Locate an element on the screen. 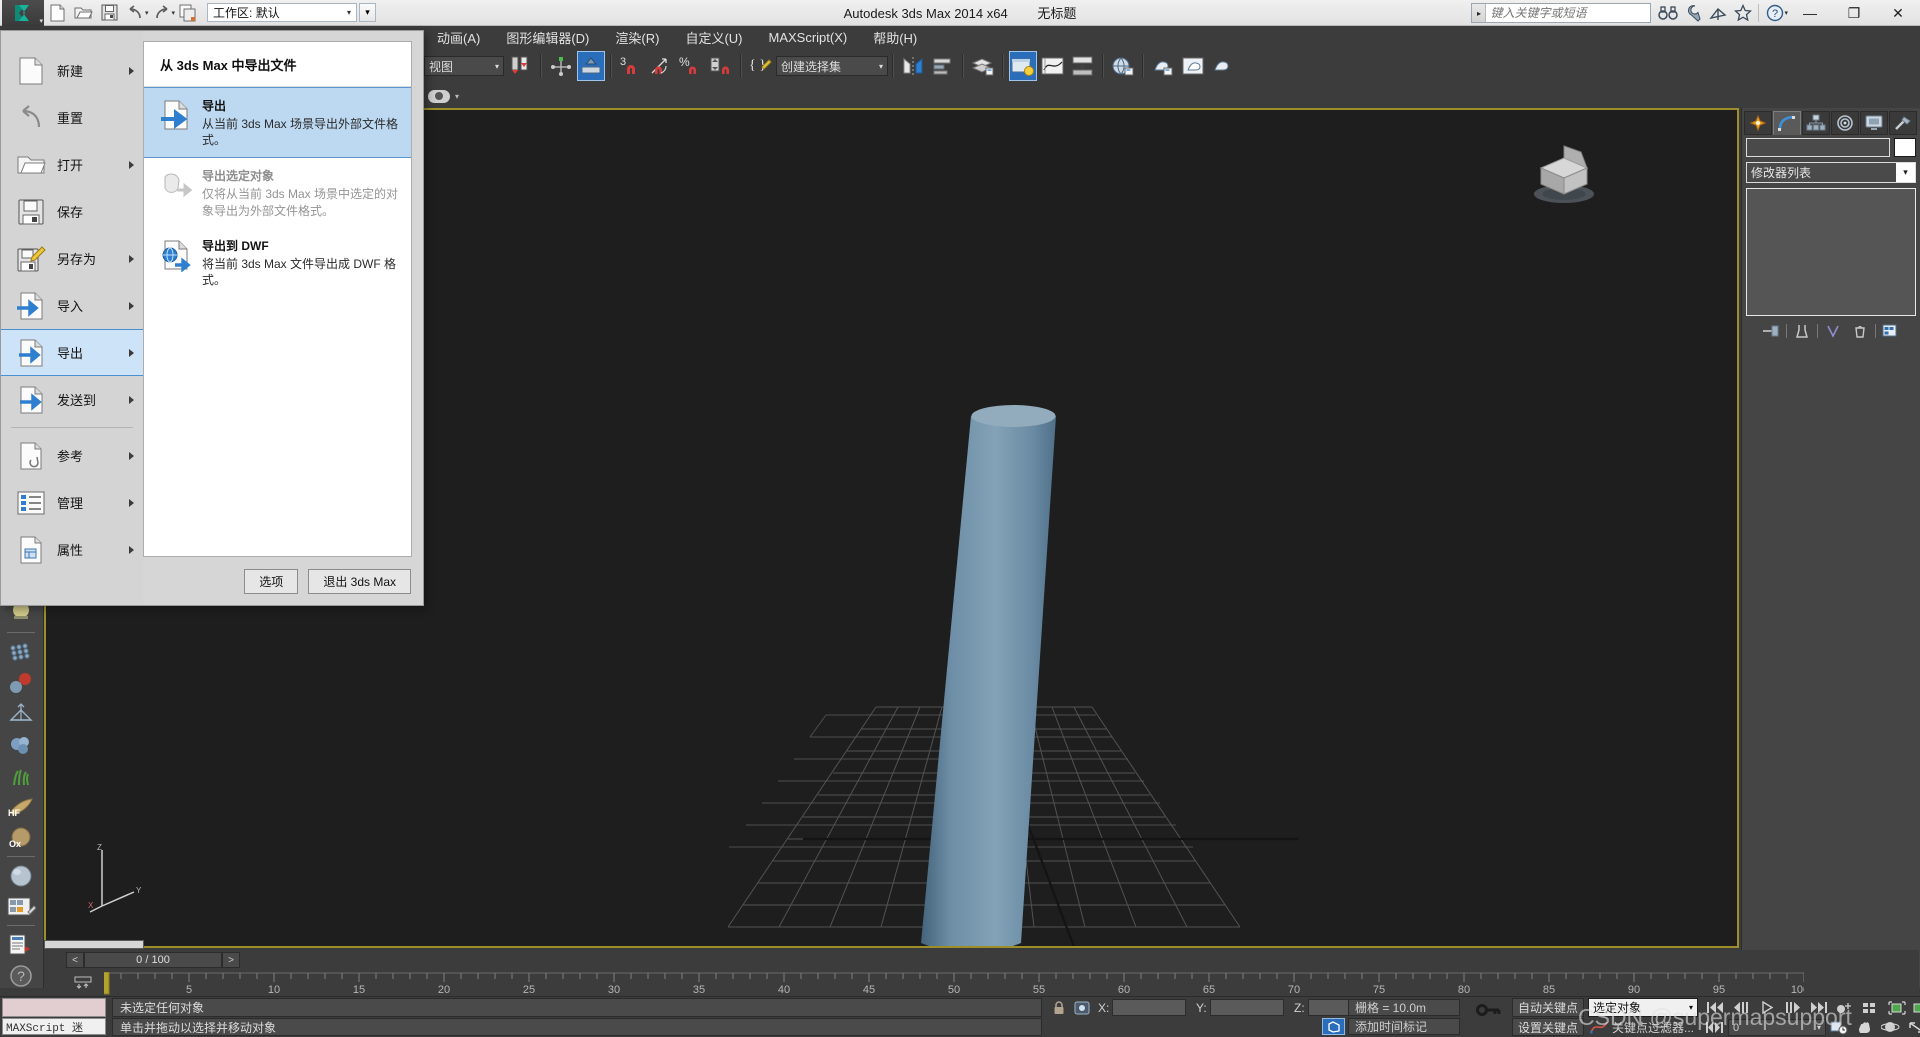 The width and height of the screenshot is (1920, 1037). x-value is located at coordinates (1149, 1007).